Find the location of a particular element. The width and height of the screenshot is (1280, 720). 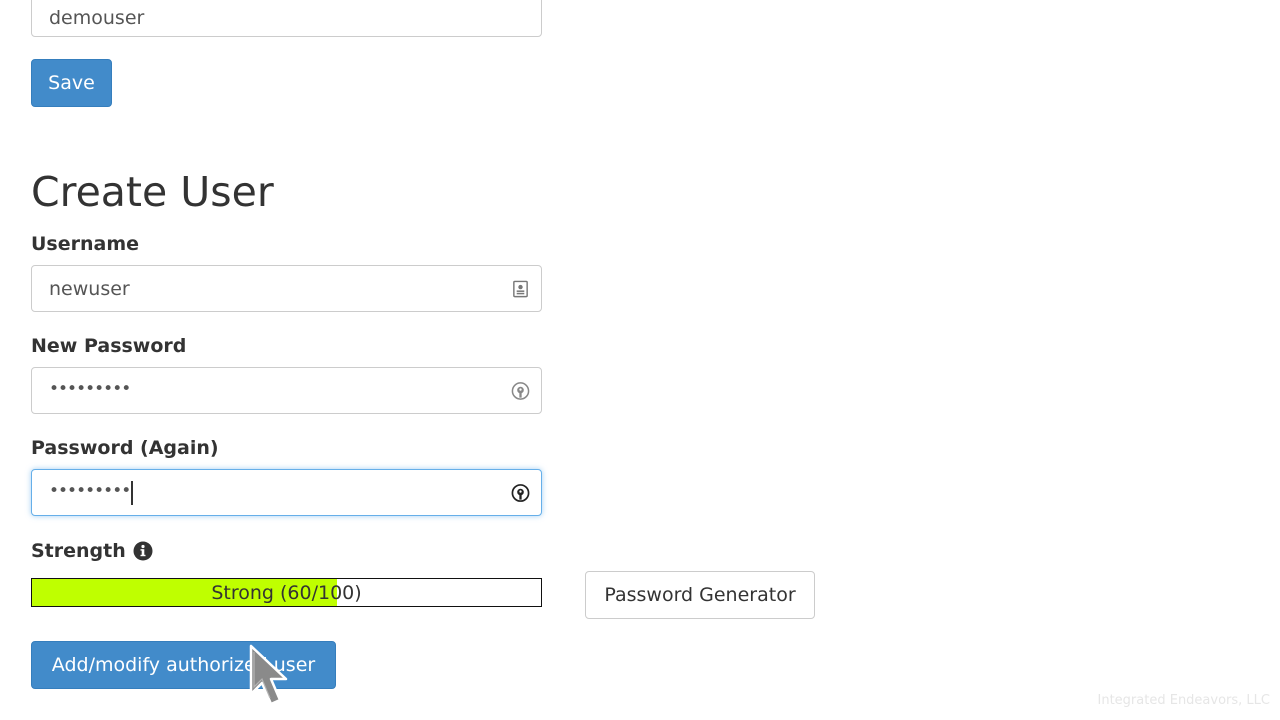

existing-username-value: demouser is located at coordinates (97, 17).